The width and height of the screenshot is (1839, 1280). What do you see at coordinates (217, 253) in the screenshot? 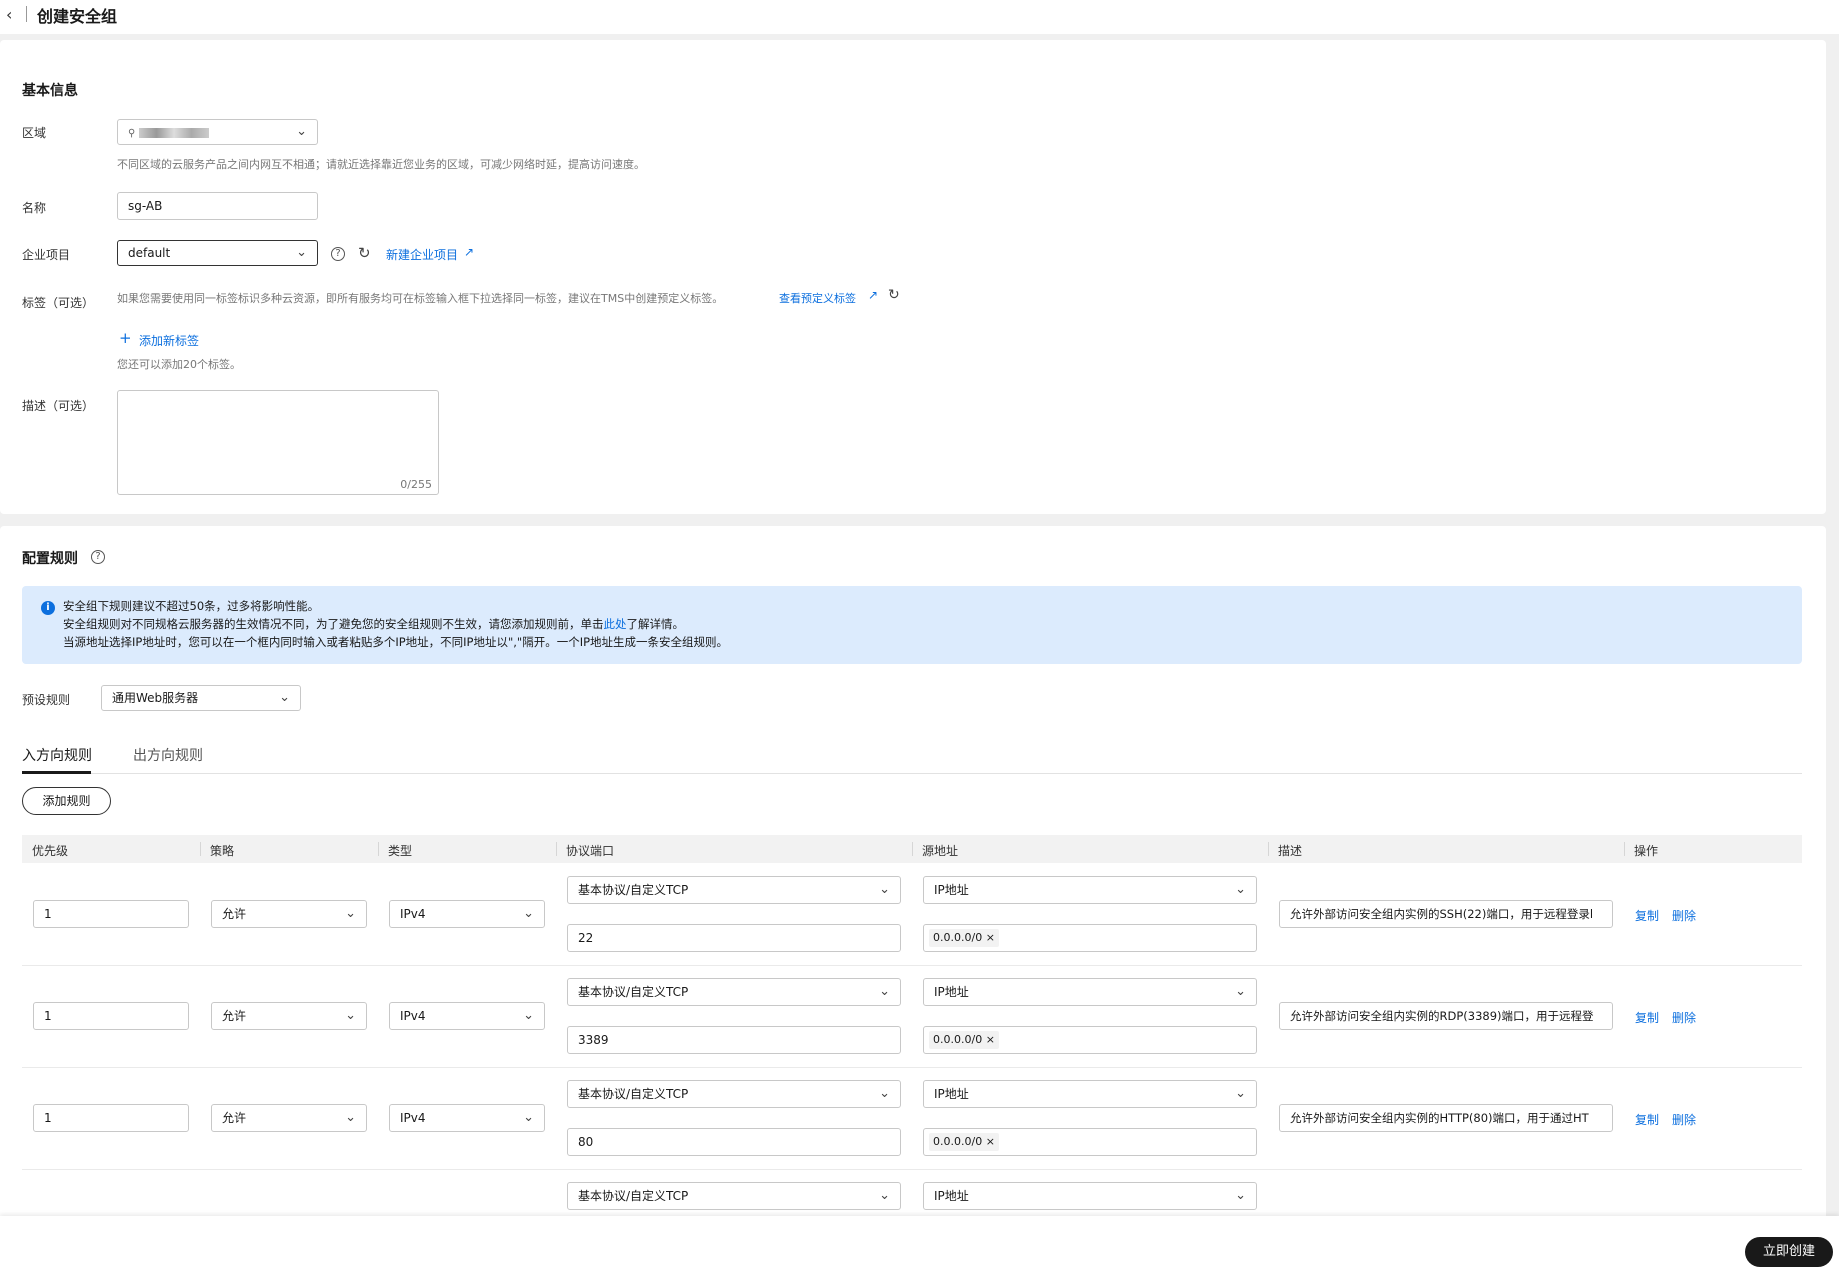
I see `project-select: default ⌄` at bounding box center [217, 253].